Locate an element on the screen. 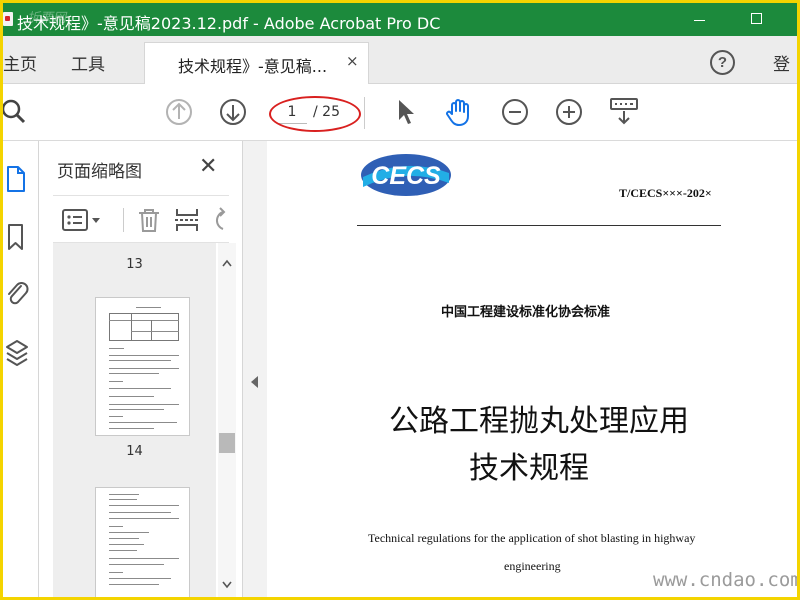 The height and width of the screenshot is (600, 800). panel-collapse-handle is located at coordinates (255, 369).